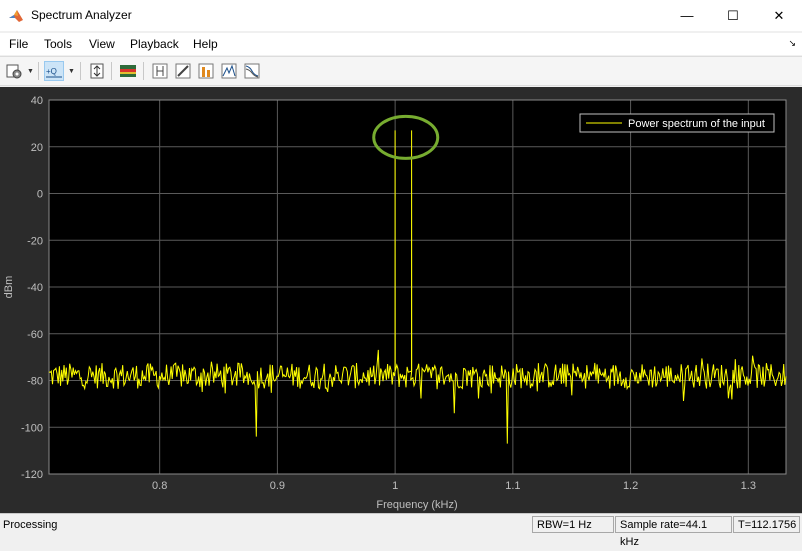  I want to click on toolbar: ▼ +Q ▼, so click(401, 71).